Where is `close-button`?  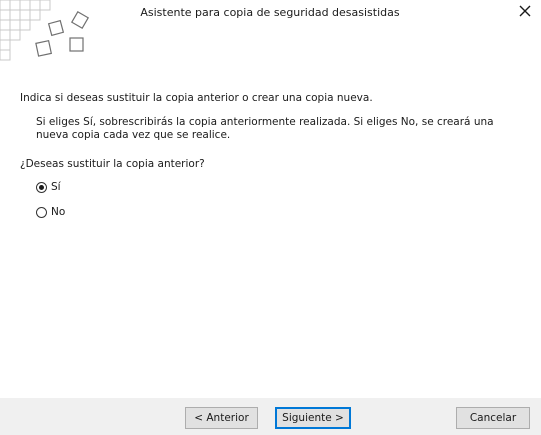 close-button is located at coordinates (525, 11).